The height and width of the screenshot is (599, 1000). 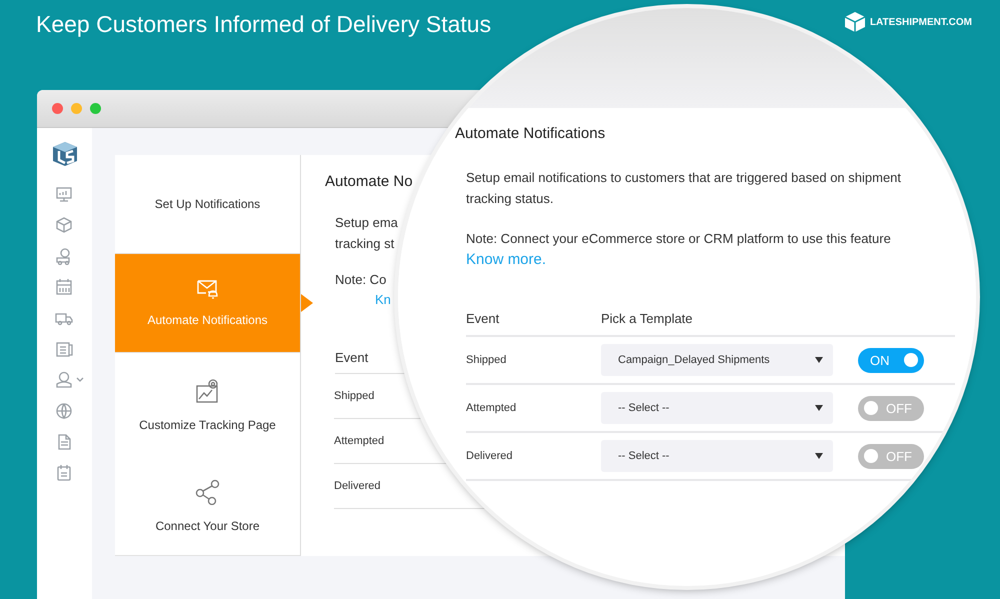 I want to click on event-name: Shipped, so click(x=487, y=360).